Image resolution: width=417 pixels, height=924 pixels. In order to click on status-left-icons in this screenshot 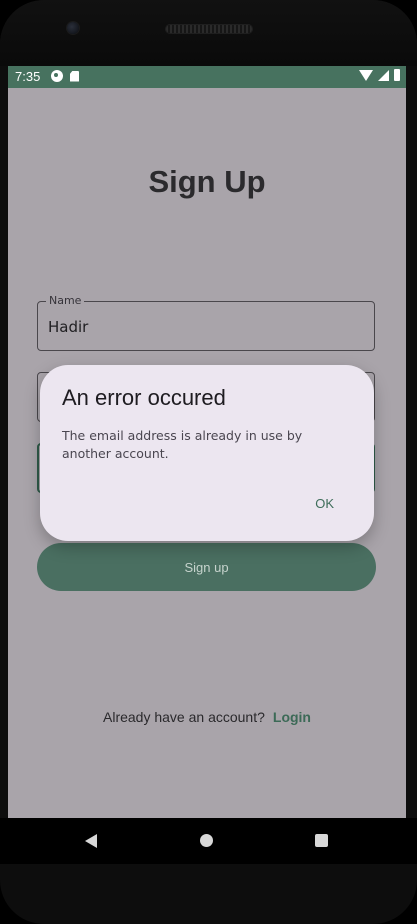, I will do `click(65, 76)`.